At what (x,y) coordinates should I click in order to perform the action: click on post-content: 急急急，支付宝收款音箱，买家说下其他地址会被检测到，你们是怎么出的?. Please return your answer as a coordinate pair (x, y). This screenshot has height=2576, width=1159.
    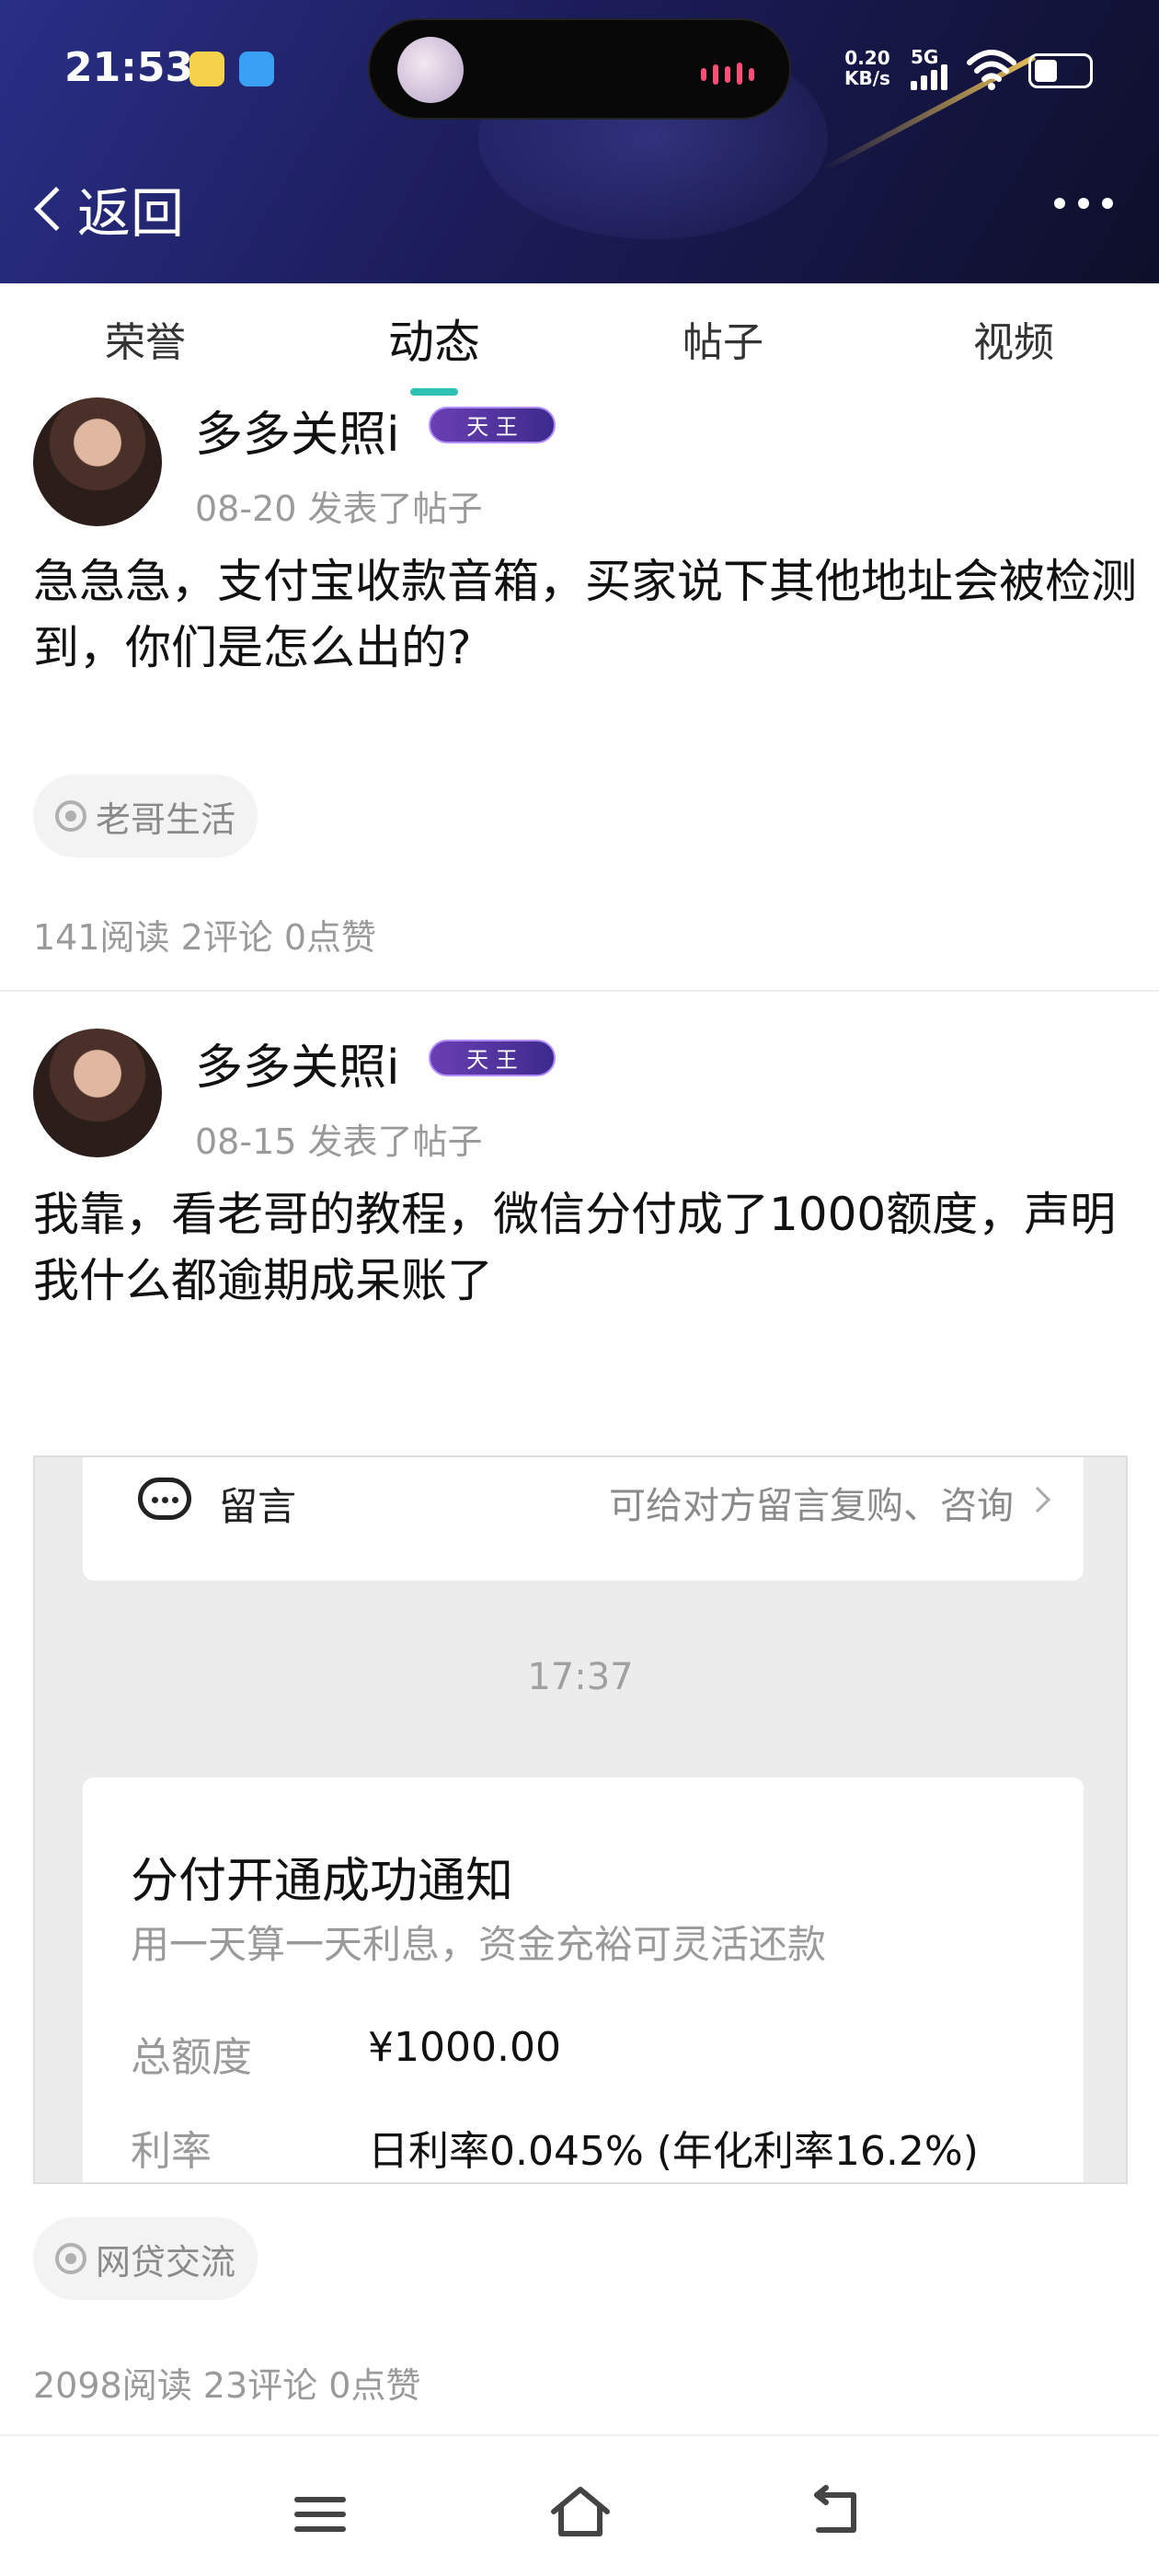
    Looking at the image, I should click on (585, 614).